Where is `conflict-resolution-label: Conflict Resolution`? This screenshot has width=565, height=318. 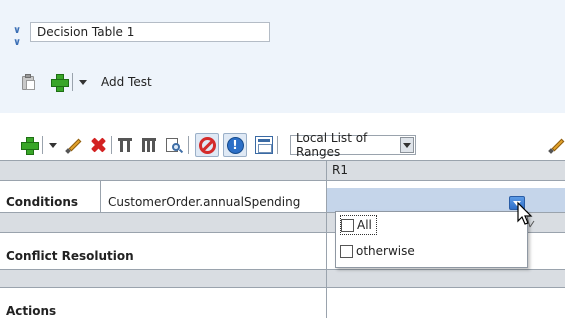
conflict-resolution-label: Conflict Resolution is located at coordinates (70, 256).